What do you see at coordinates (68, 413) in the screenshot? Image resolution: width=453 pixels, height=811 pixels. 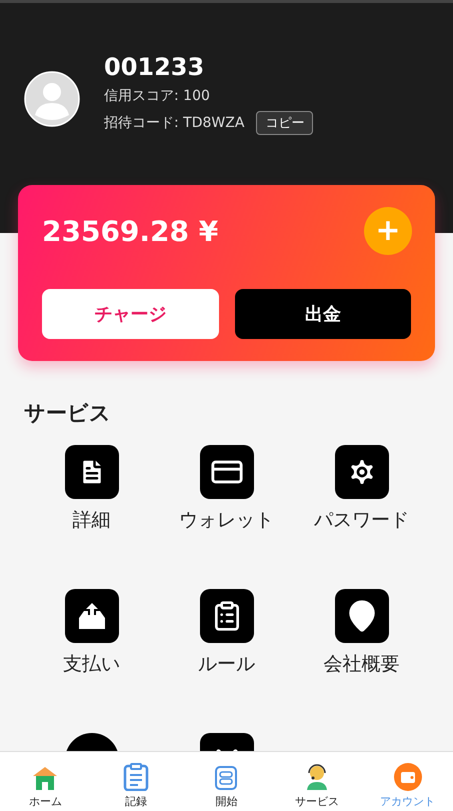 I see `section-title: サービス` at bounding box center [68, 413].